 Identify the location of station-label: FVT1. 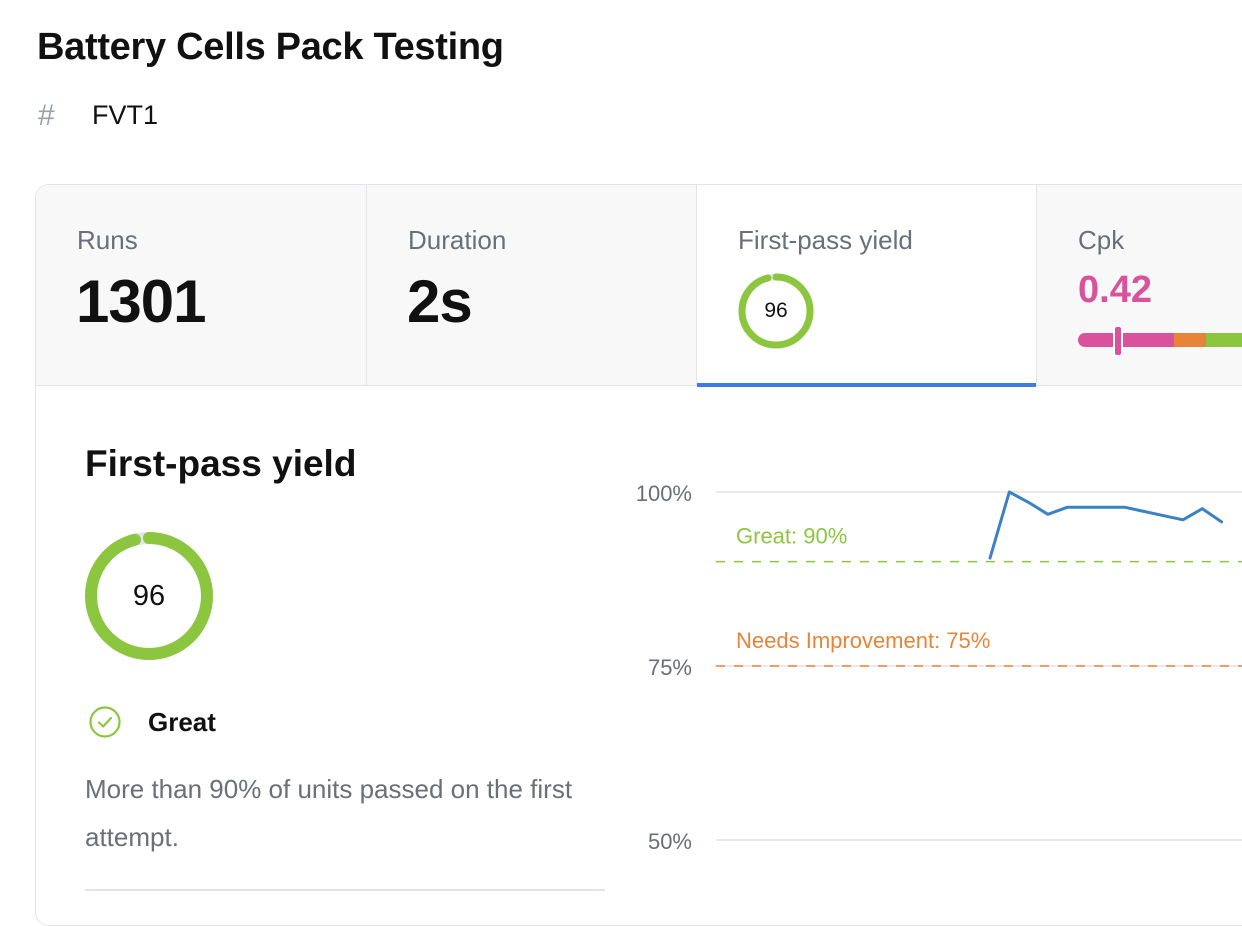
(125, 115).